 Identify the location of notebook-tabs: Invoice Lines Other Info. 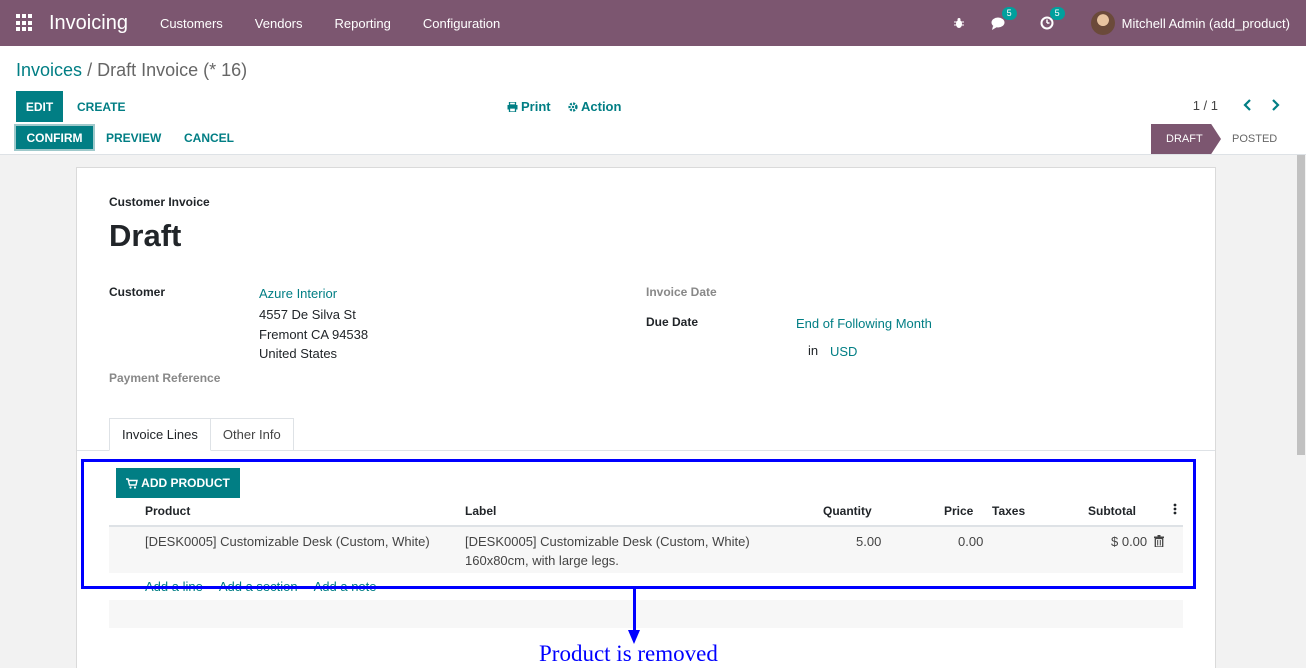
(201, 434).